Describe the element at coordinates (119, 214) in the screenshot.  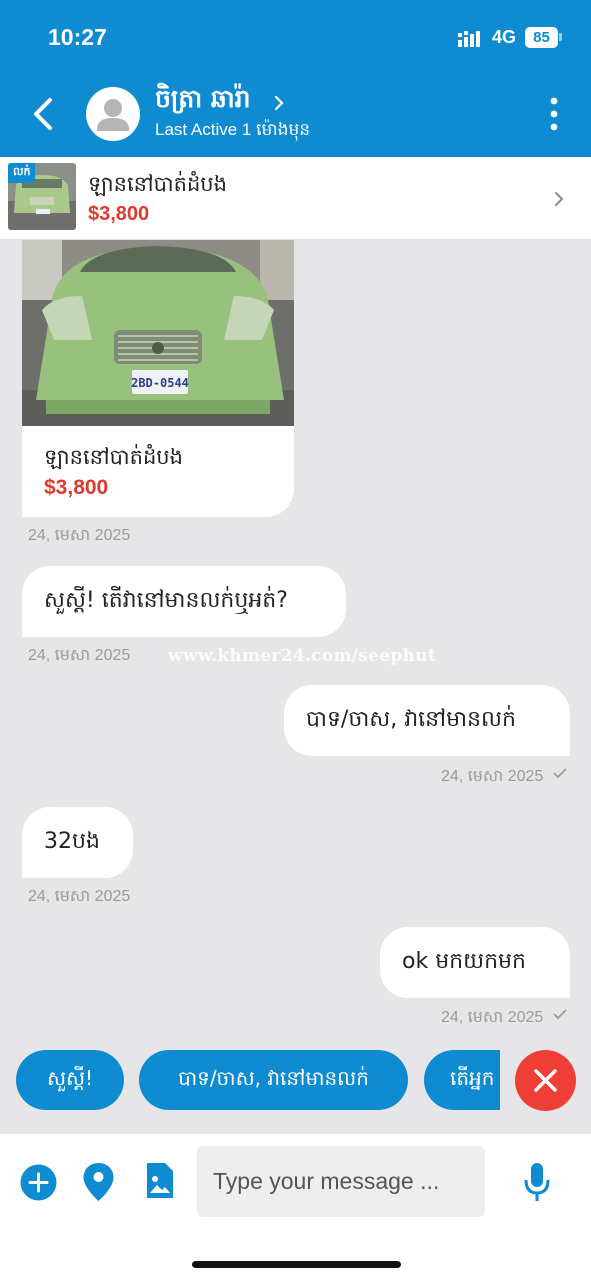
I see `listing-price: $3,800` at that location.